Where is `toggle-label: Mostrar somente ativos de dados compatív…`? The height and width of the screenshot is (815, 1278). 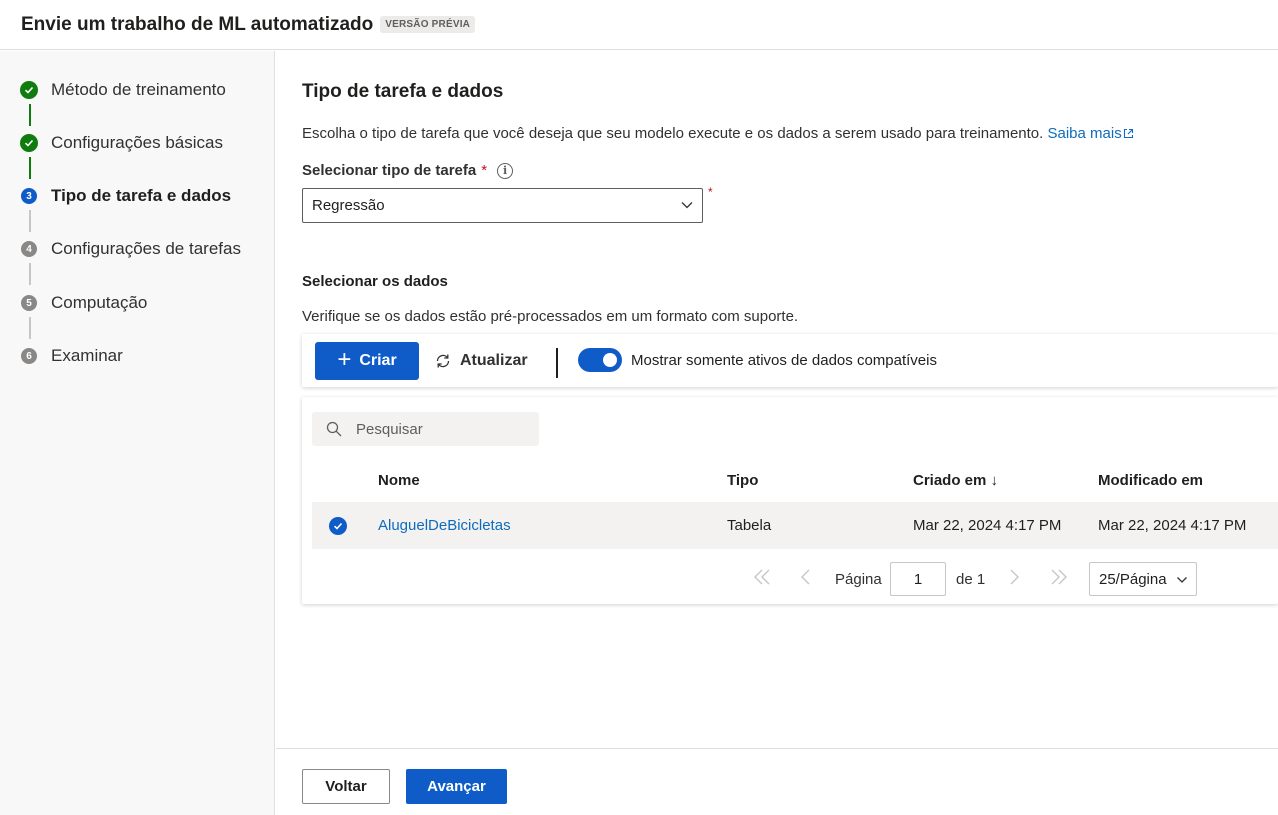
toggle-label: Mostrar somente ativos de dados compatív… is located at coordinates (784, 360).